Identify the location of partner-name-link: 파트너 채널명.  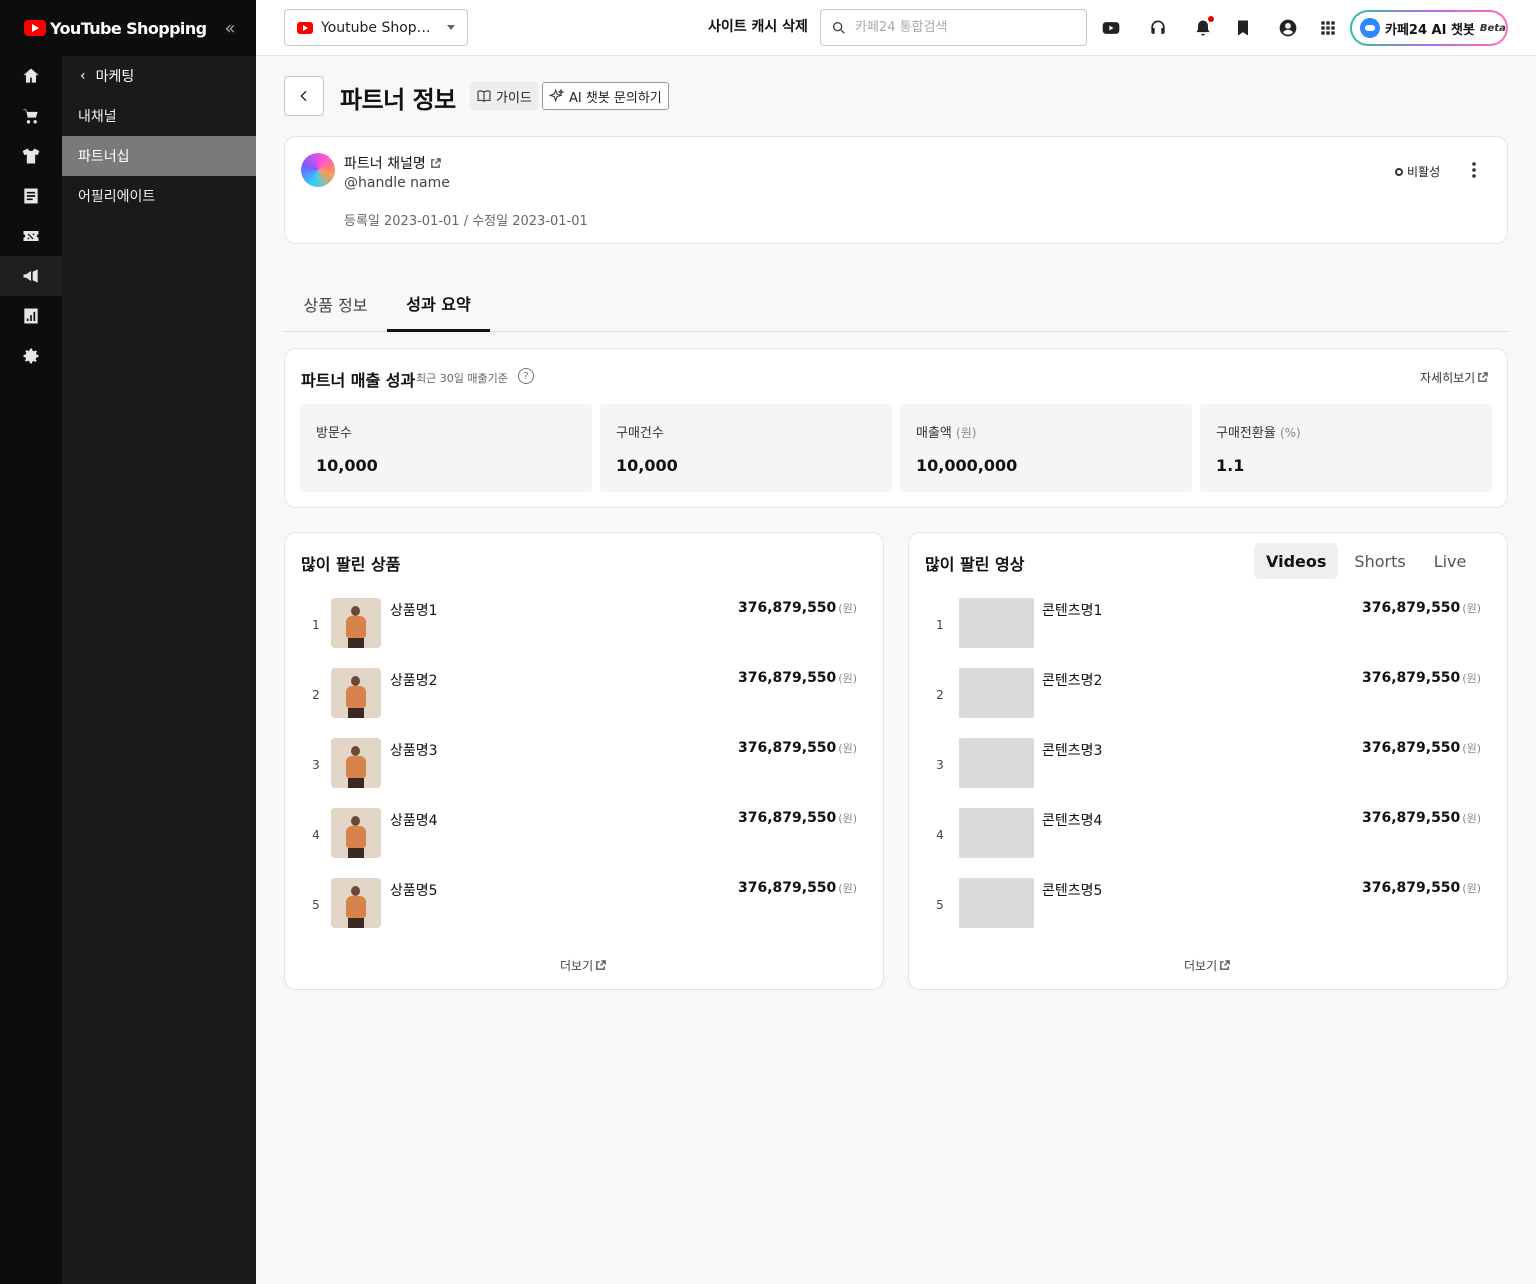
(392, 163).